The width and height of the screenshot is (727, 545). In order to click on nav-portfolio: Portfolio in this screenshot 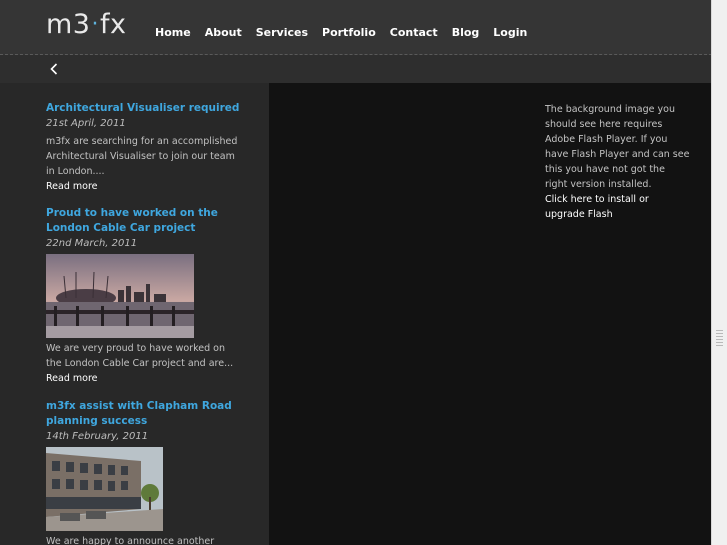, I will do `click(349, 32)`.